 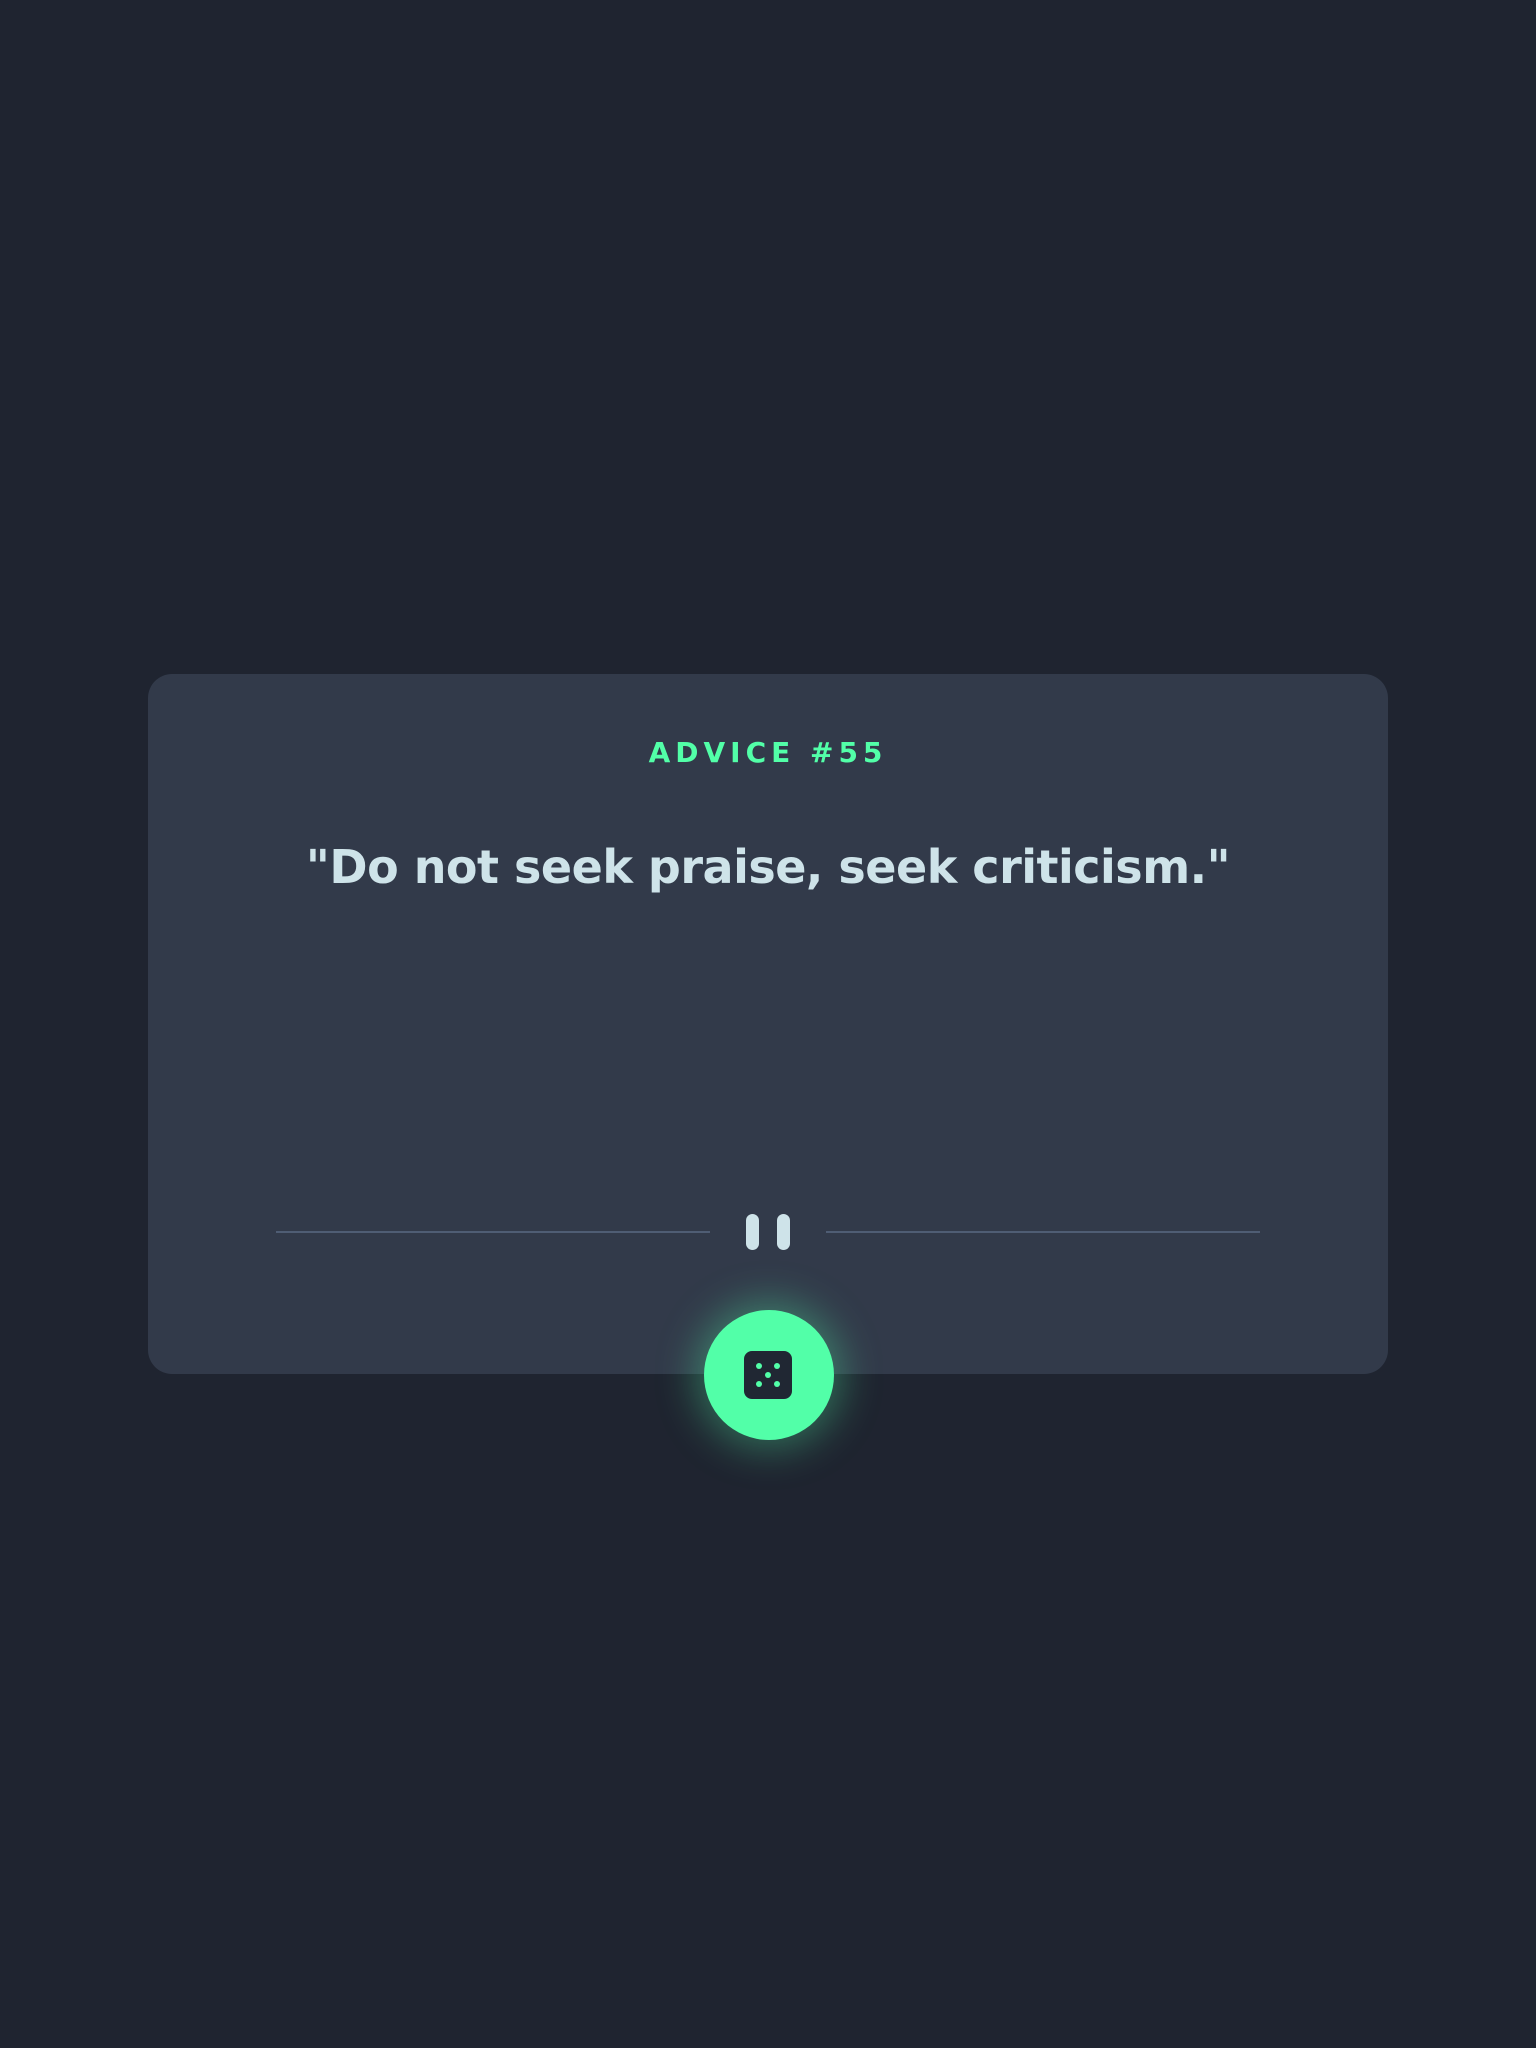 What do you see at coordinates (783, 1232) in the screenshot?
I see `pause-icon-bar` at bounding box center [783, 1232].